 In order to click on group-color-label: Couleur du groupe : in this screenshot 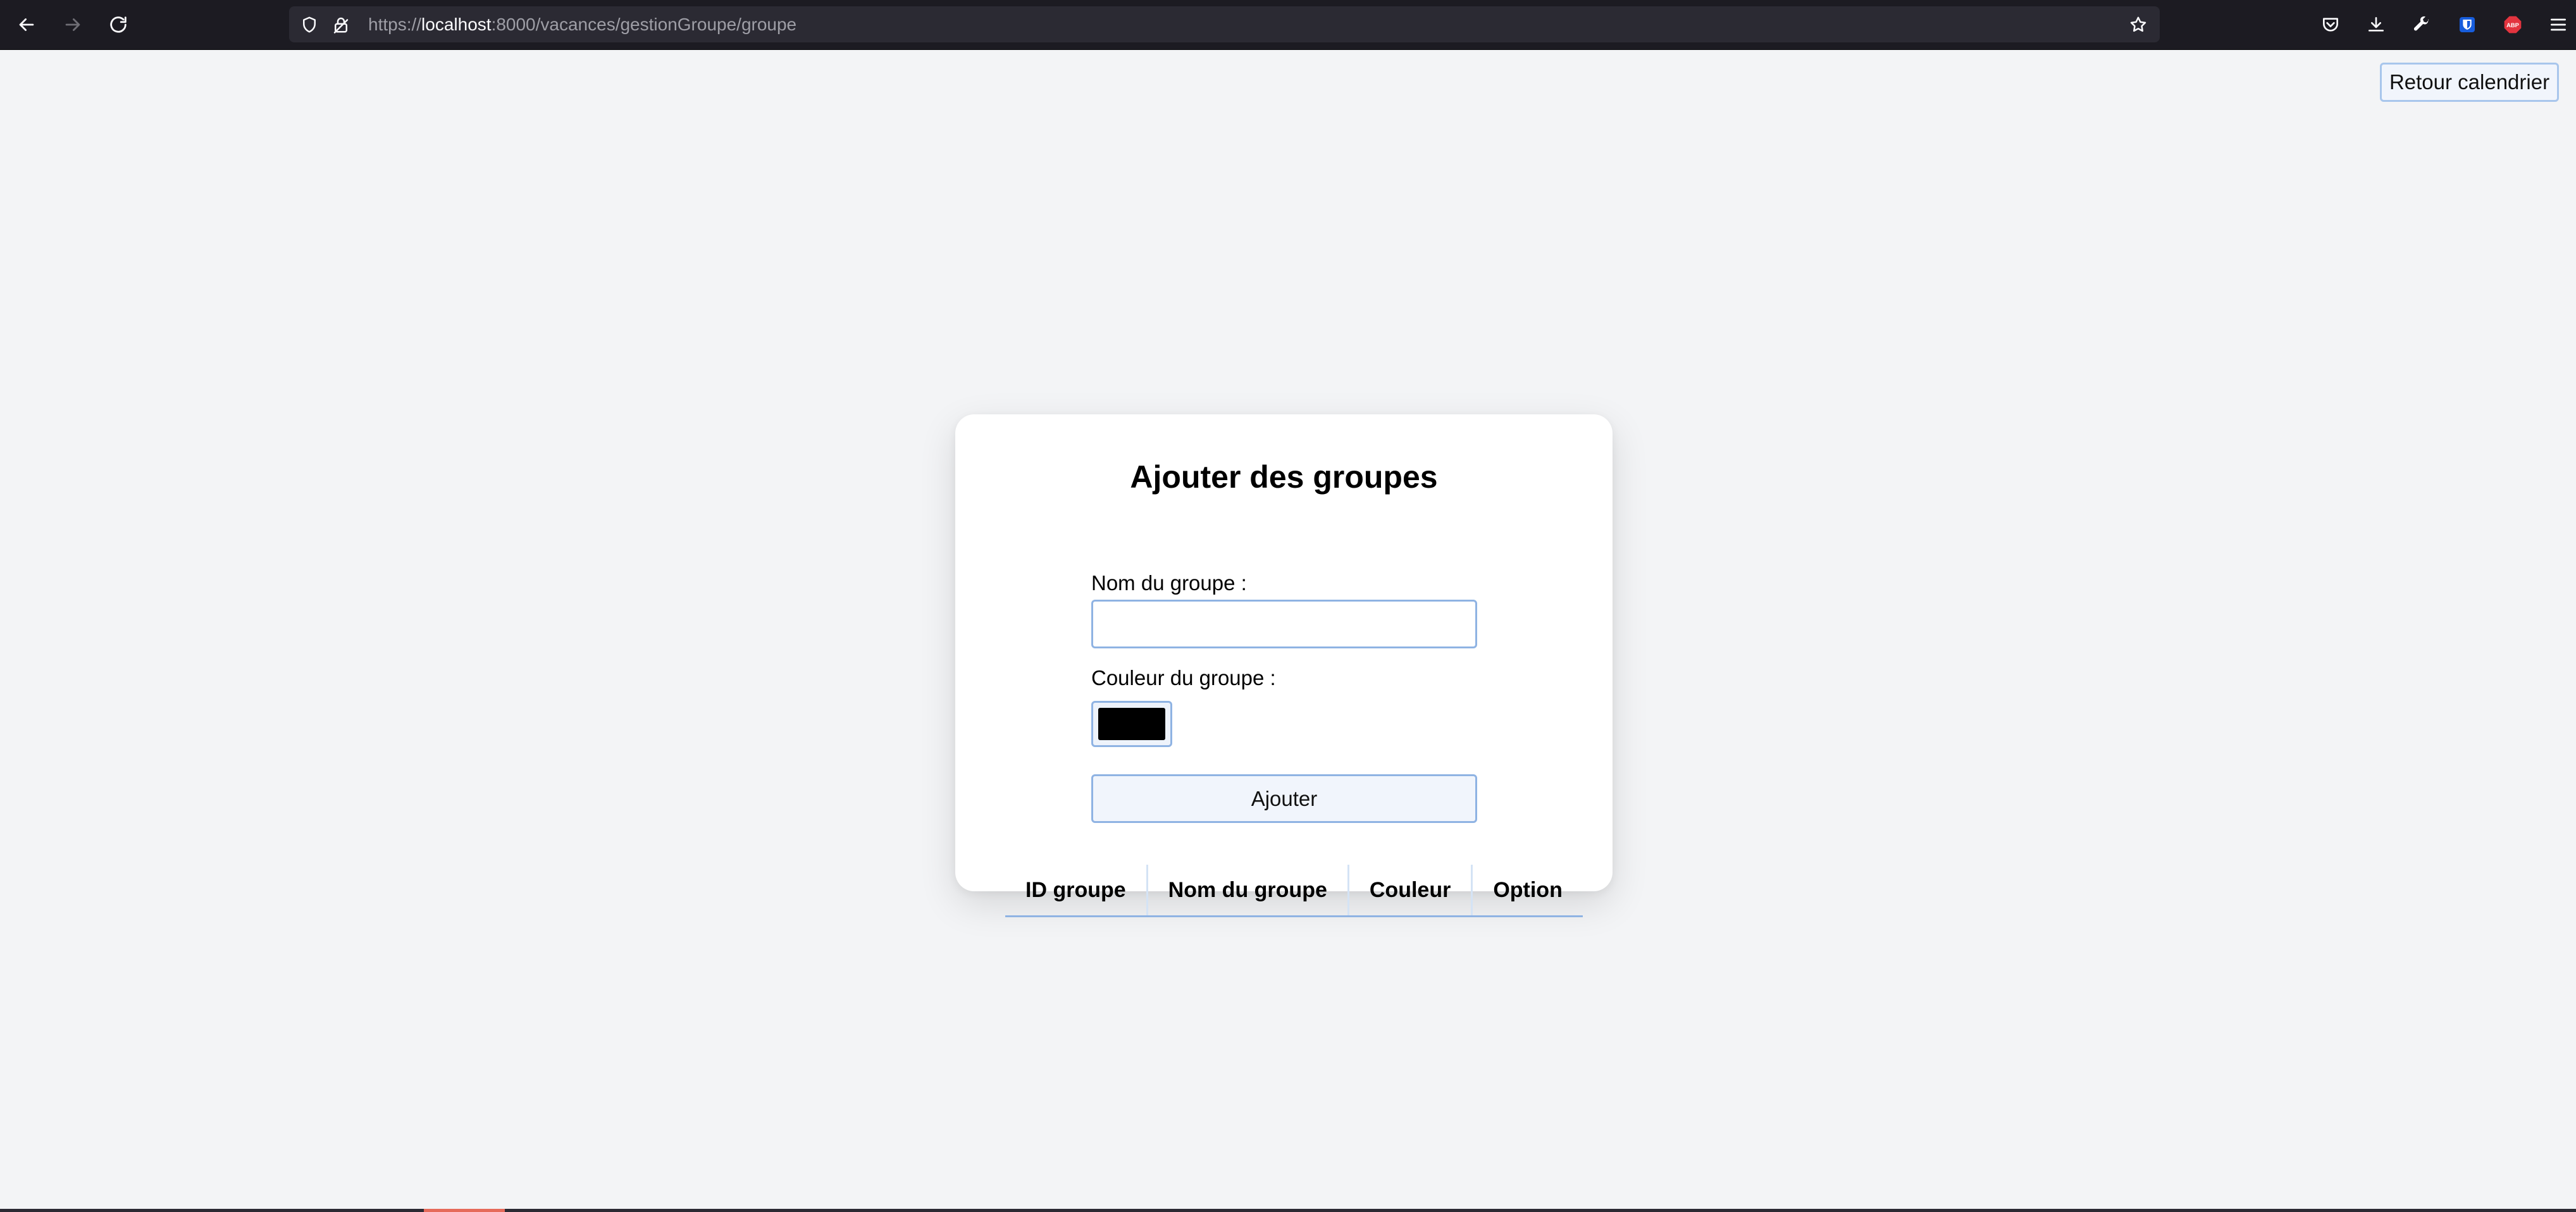, I will do `click(1184, 678)`.